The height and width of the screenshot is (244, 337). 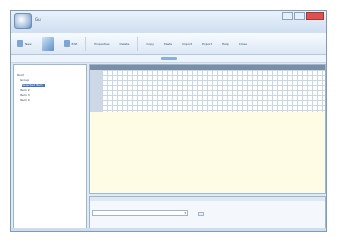 What do you see at coordinates (24, 80) in the screenshot?
I see `tree-item-group: Group` at bounding box center [24, 80].